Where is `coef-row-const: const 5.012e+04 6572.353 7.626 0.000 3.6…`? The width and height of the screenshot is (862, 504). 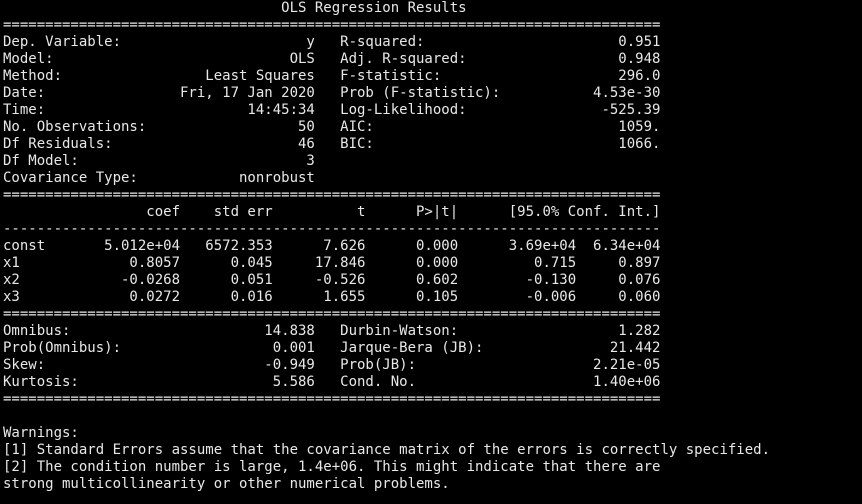
coef-row-const: const 5.012e+04 6572.353 7.626 0.000 3.6… is located at coordinates (332, 246).